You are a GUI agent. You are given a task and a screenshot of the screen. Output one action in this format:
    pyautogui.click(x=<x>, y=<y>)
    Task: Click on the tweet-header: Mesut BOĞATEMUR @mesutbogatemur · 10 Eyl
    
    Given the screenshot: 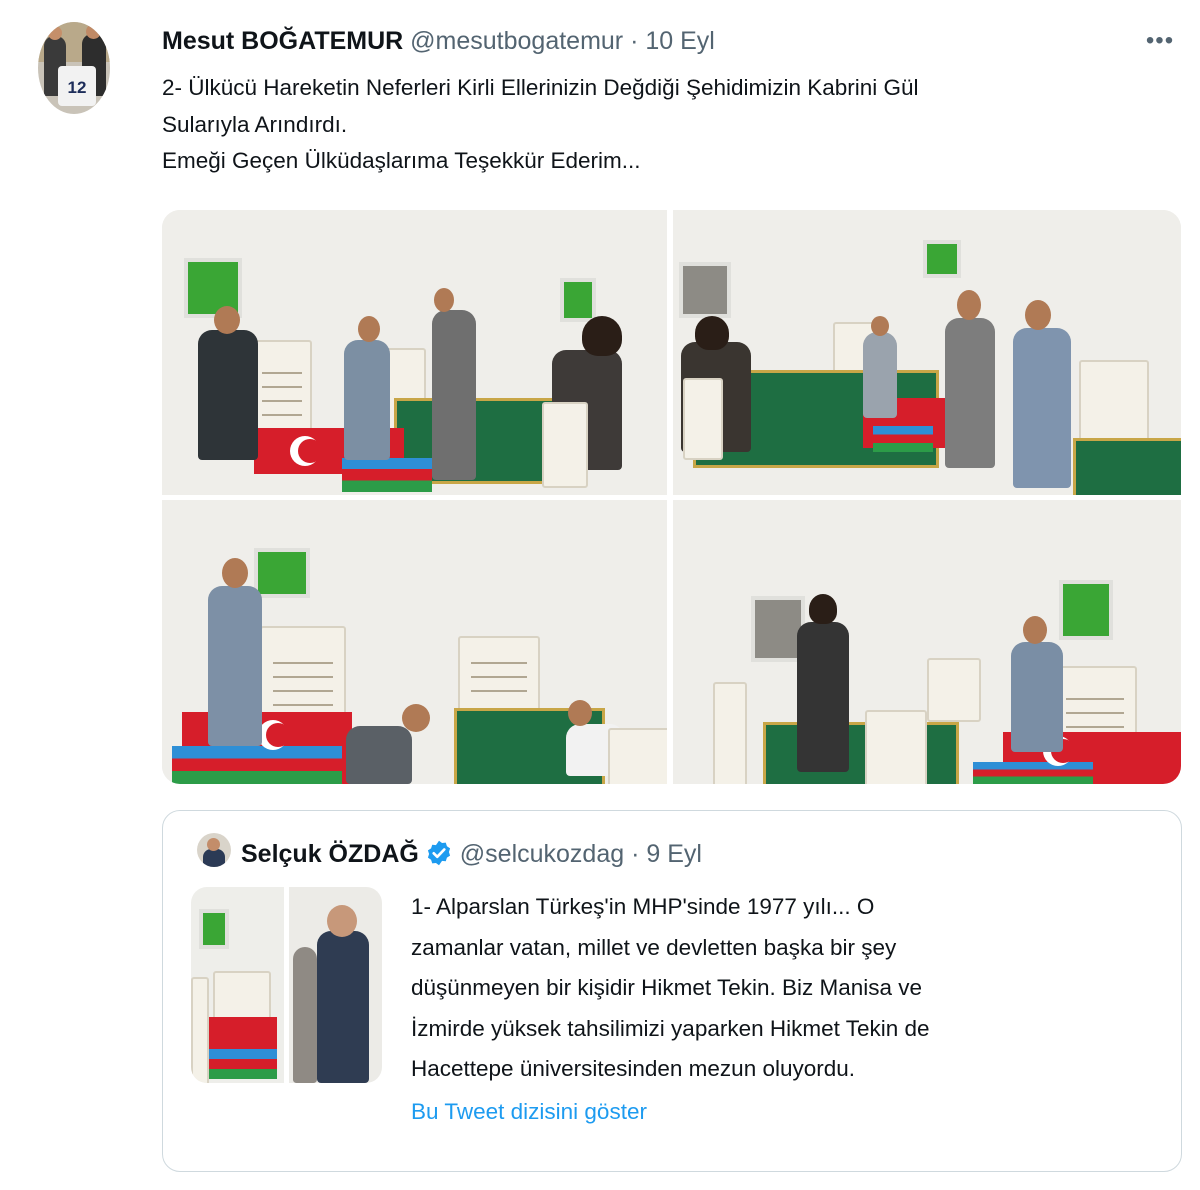 What is the action you would take?
    pyautogui.click(x=438, y=41)
    